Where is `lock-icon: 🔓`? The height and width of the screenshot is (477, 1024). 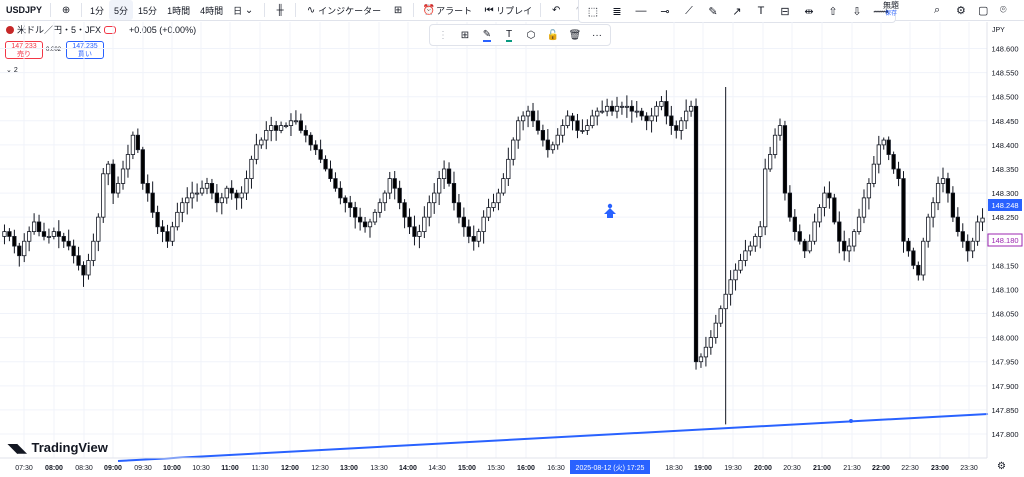
lock-icon: 🔓 is located at coordinates (553, 35).